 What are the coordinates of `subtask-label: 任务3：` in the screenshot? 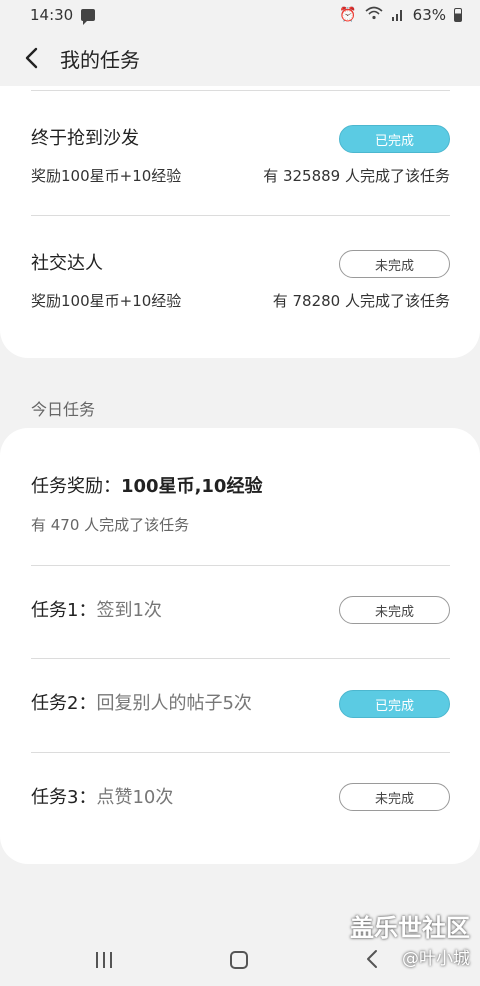 It's located at (64, 797).